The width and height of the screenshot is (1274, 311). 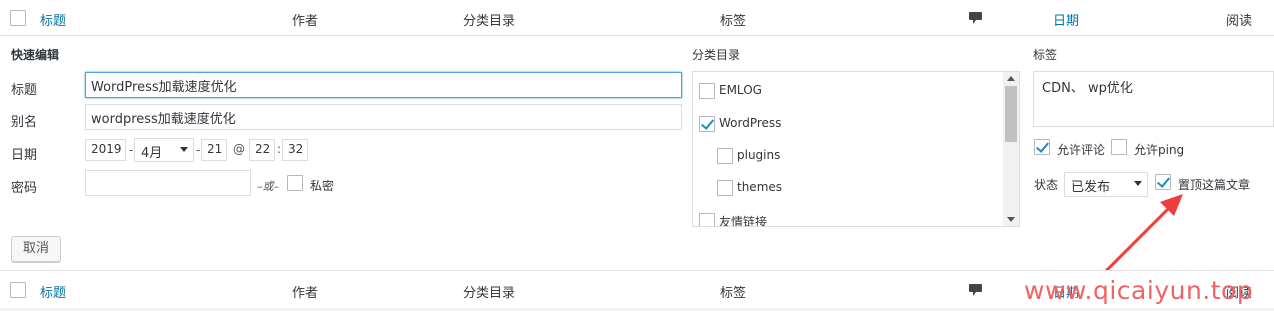 I want to click on categories-list: EMLOG WordPress plugins themes 友情链接, so click(x=856, y=149).